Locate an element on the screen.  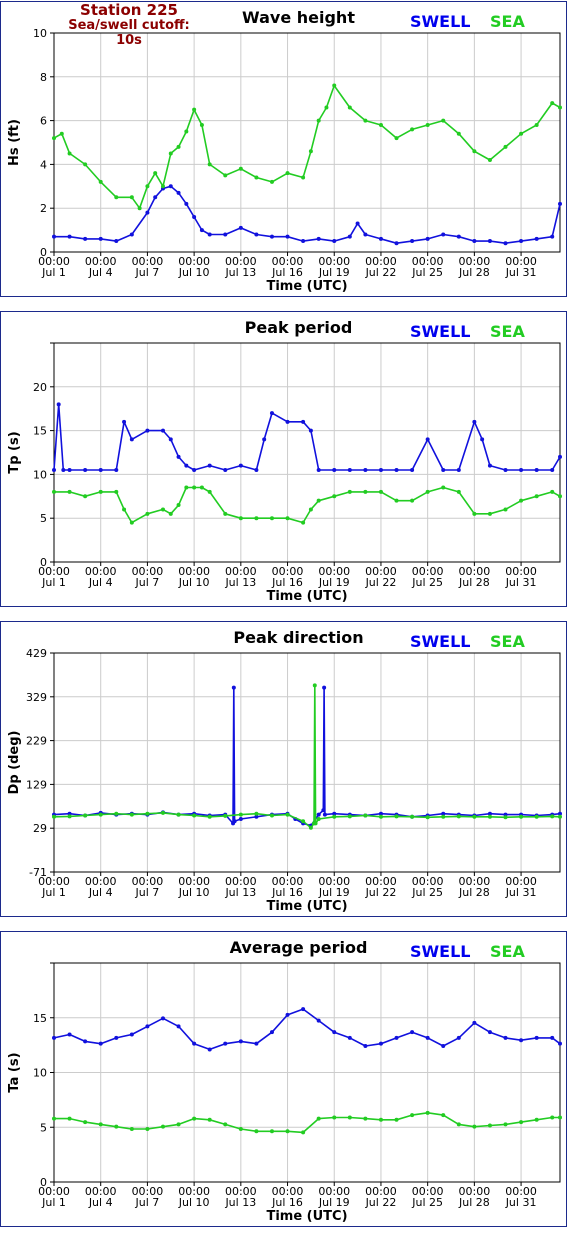
legend-swell: SWELL is located at coordinates (440, 641).